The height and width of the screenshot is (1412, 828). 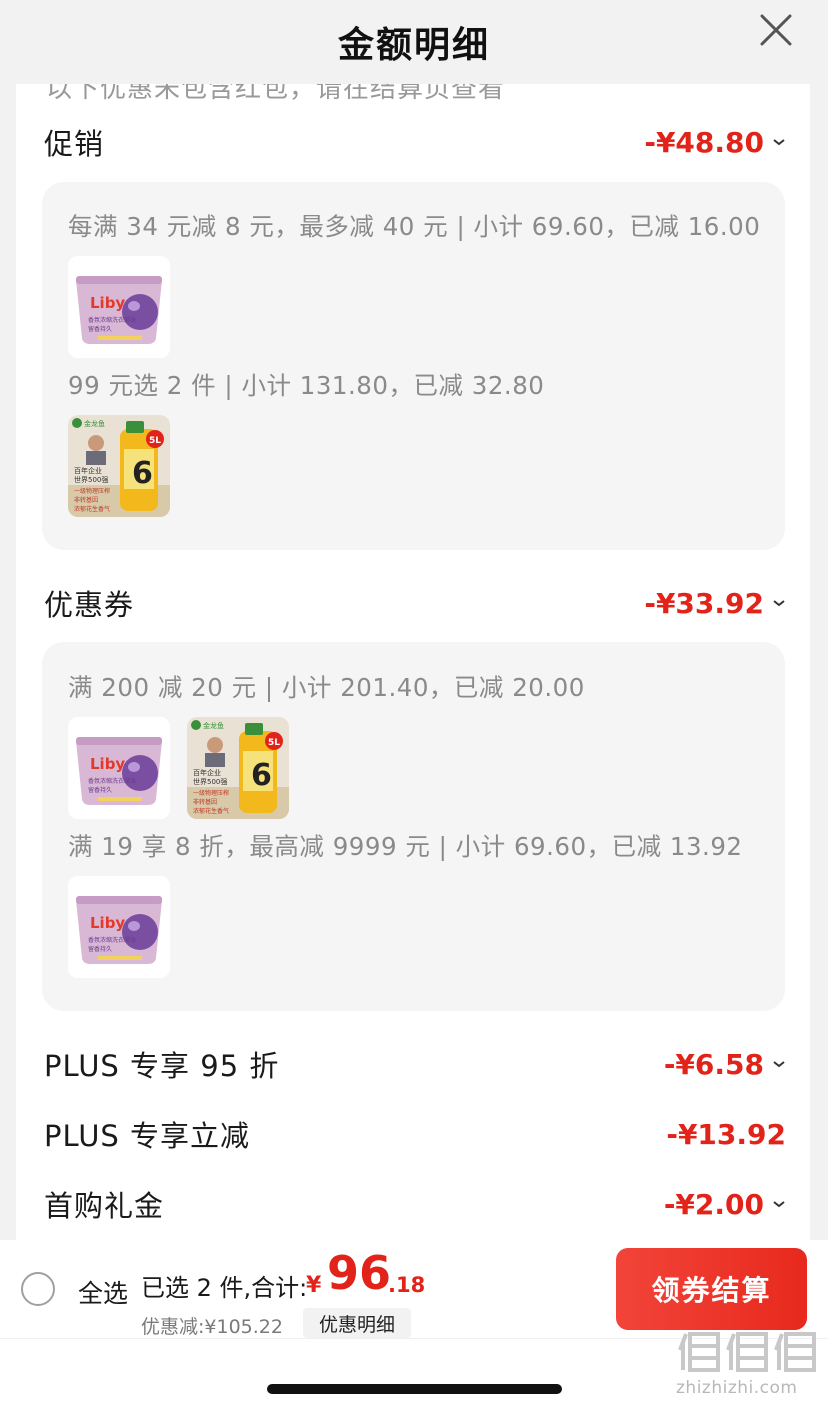 What do you see at coordinates (162, 1066) in the screenshot?
I see `plus-discount-label: PLUS 专享 95 折` at bounding box center [162, 1066].